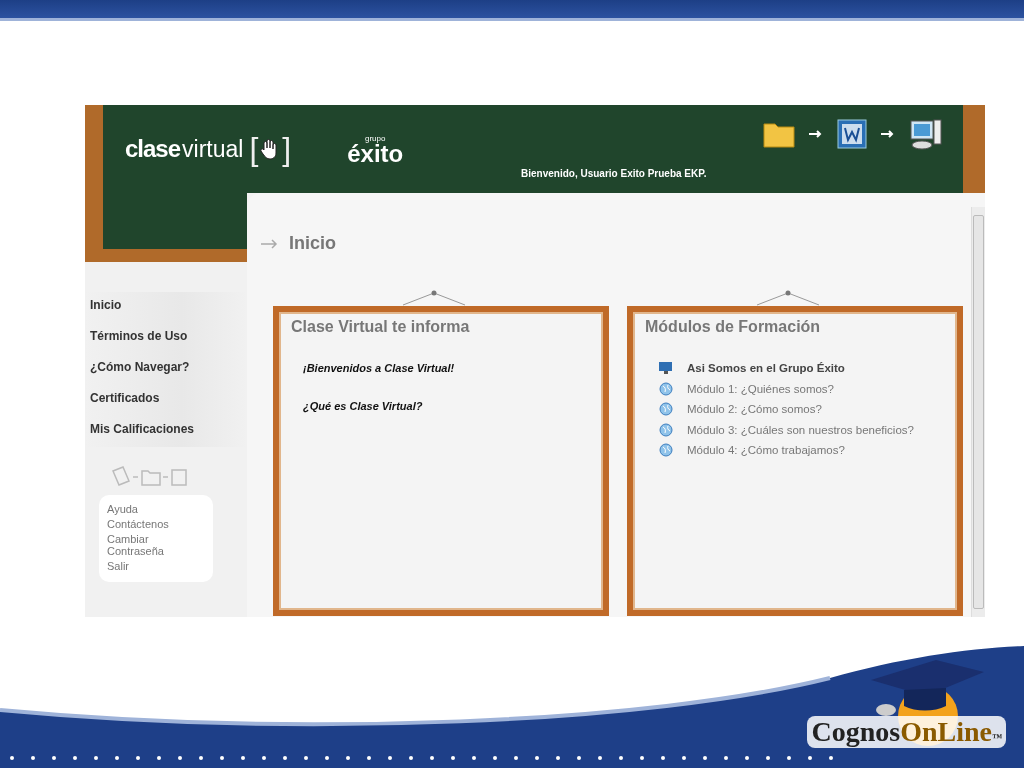 The image size is (1024, 768). I want to click on help-link: Ayuda, so click(156, 509).